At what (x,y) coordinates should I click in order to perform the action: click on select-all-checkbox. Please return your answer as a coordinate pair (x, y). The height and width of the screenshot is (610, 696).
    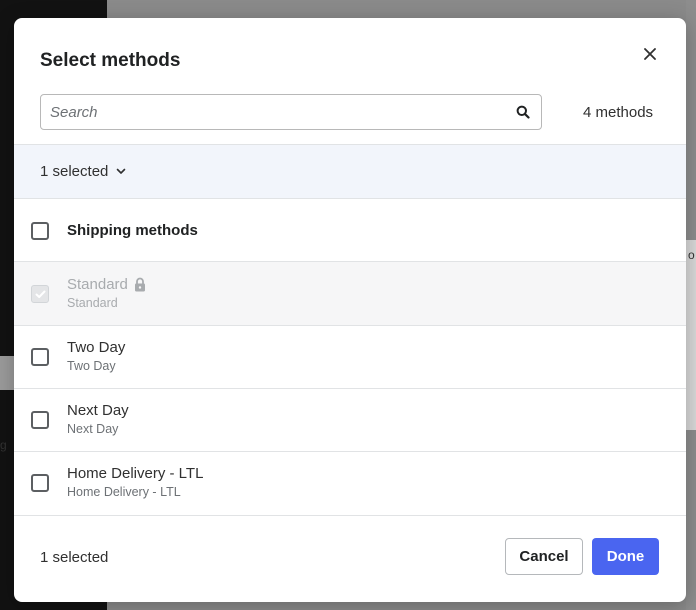
    Looking at the image, I should click on (40, 231).